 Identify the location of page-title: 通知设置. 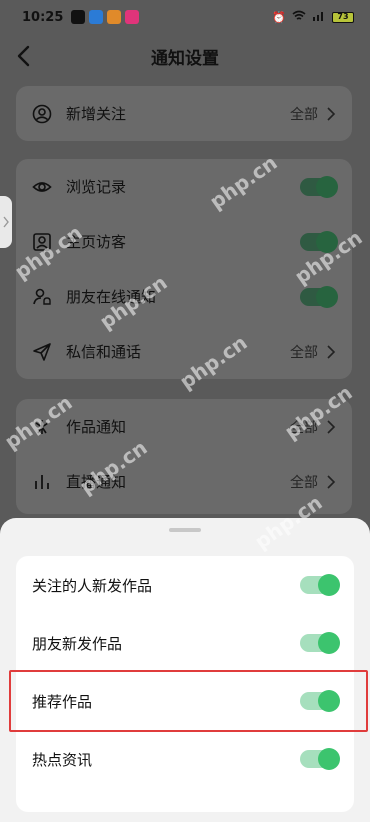
(185, 58).